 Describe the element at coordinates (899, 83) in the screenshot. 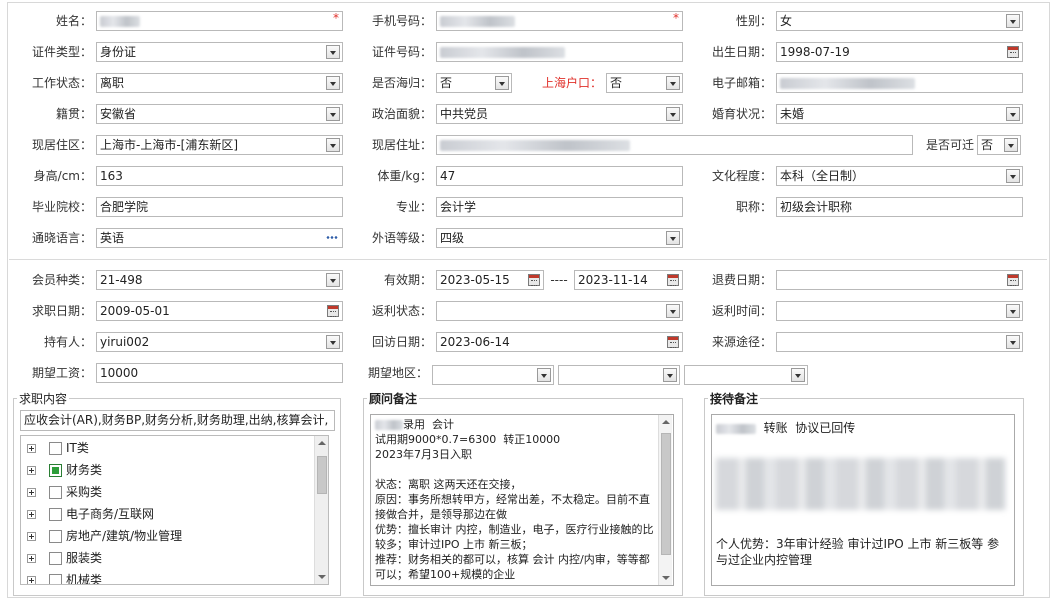

I see `email-input` at that location.